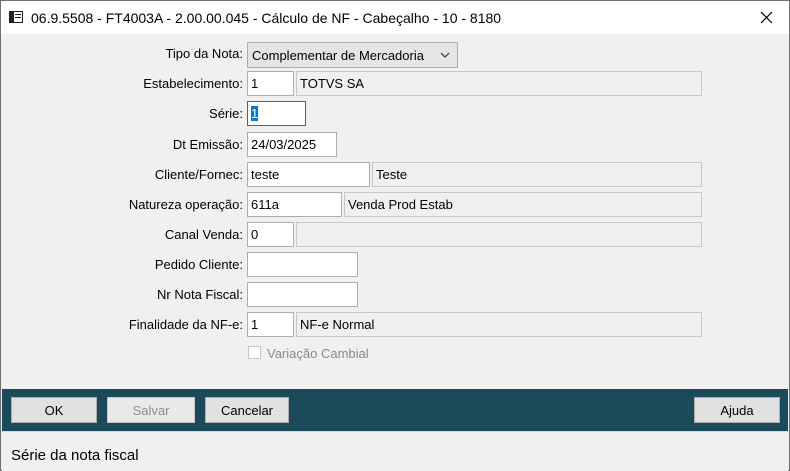  Describe the element at coordinates (499, 83) in the screenshot. I see `estabelecimento-name-field: TOTVS SA` at that location.